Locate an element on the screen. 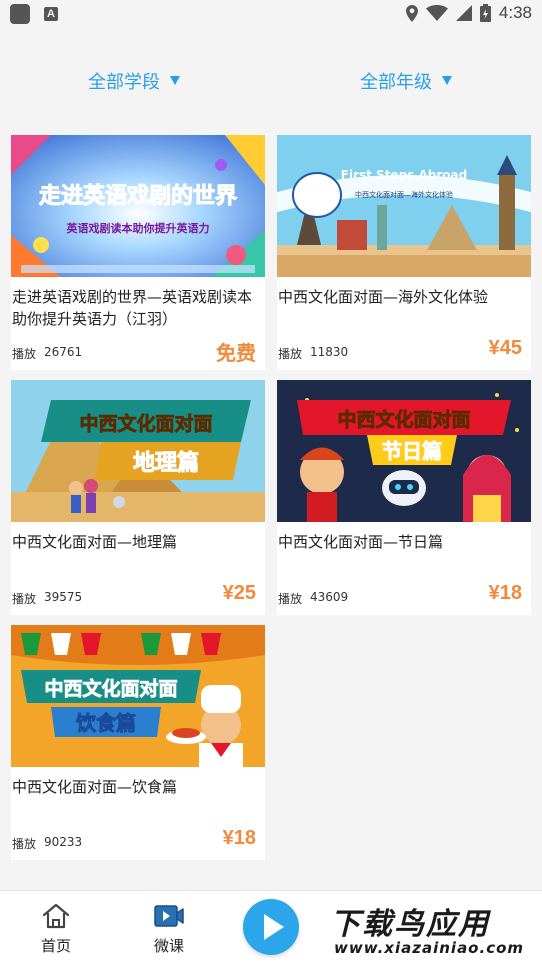 This screenshot has width=542, height=964. course-title: 中西文化面对面—饮食篇 is located at coordinates (95, 787).